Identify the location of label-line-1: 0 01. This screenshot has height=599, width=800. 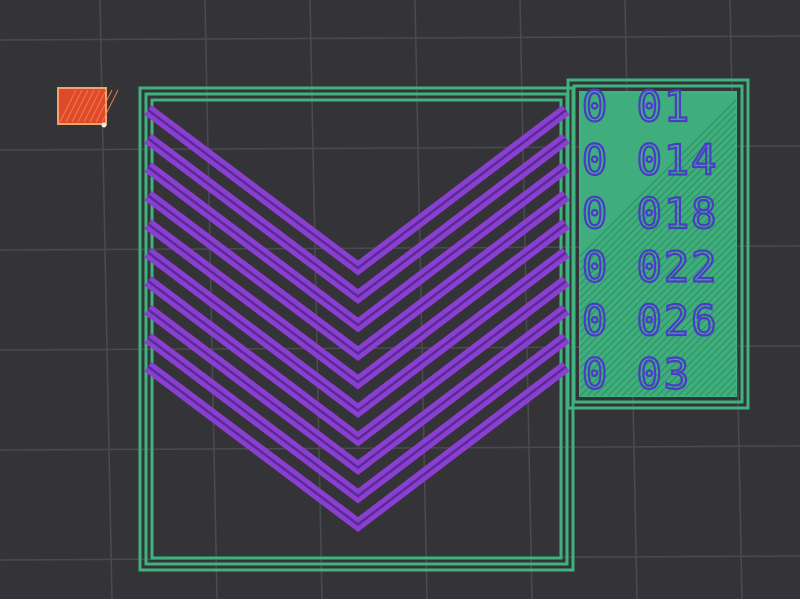
(636, 106).